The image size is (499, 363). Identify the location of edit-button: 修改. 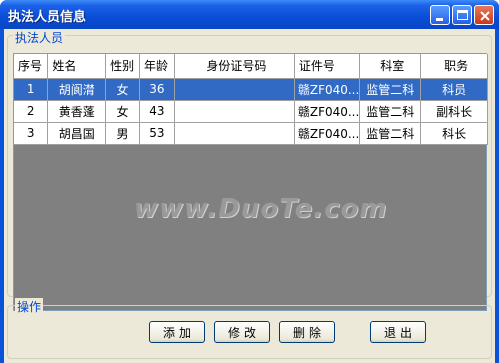
(242, 332).